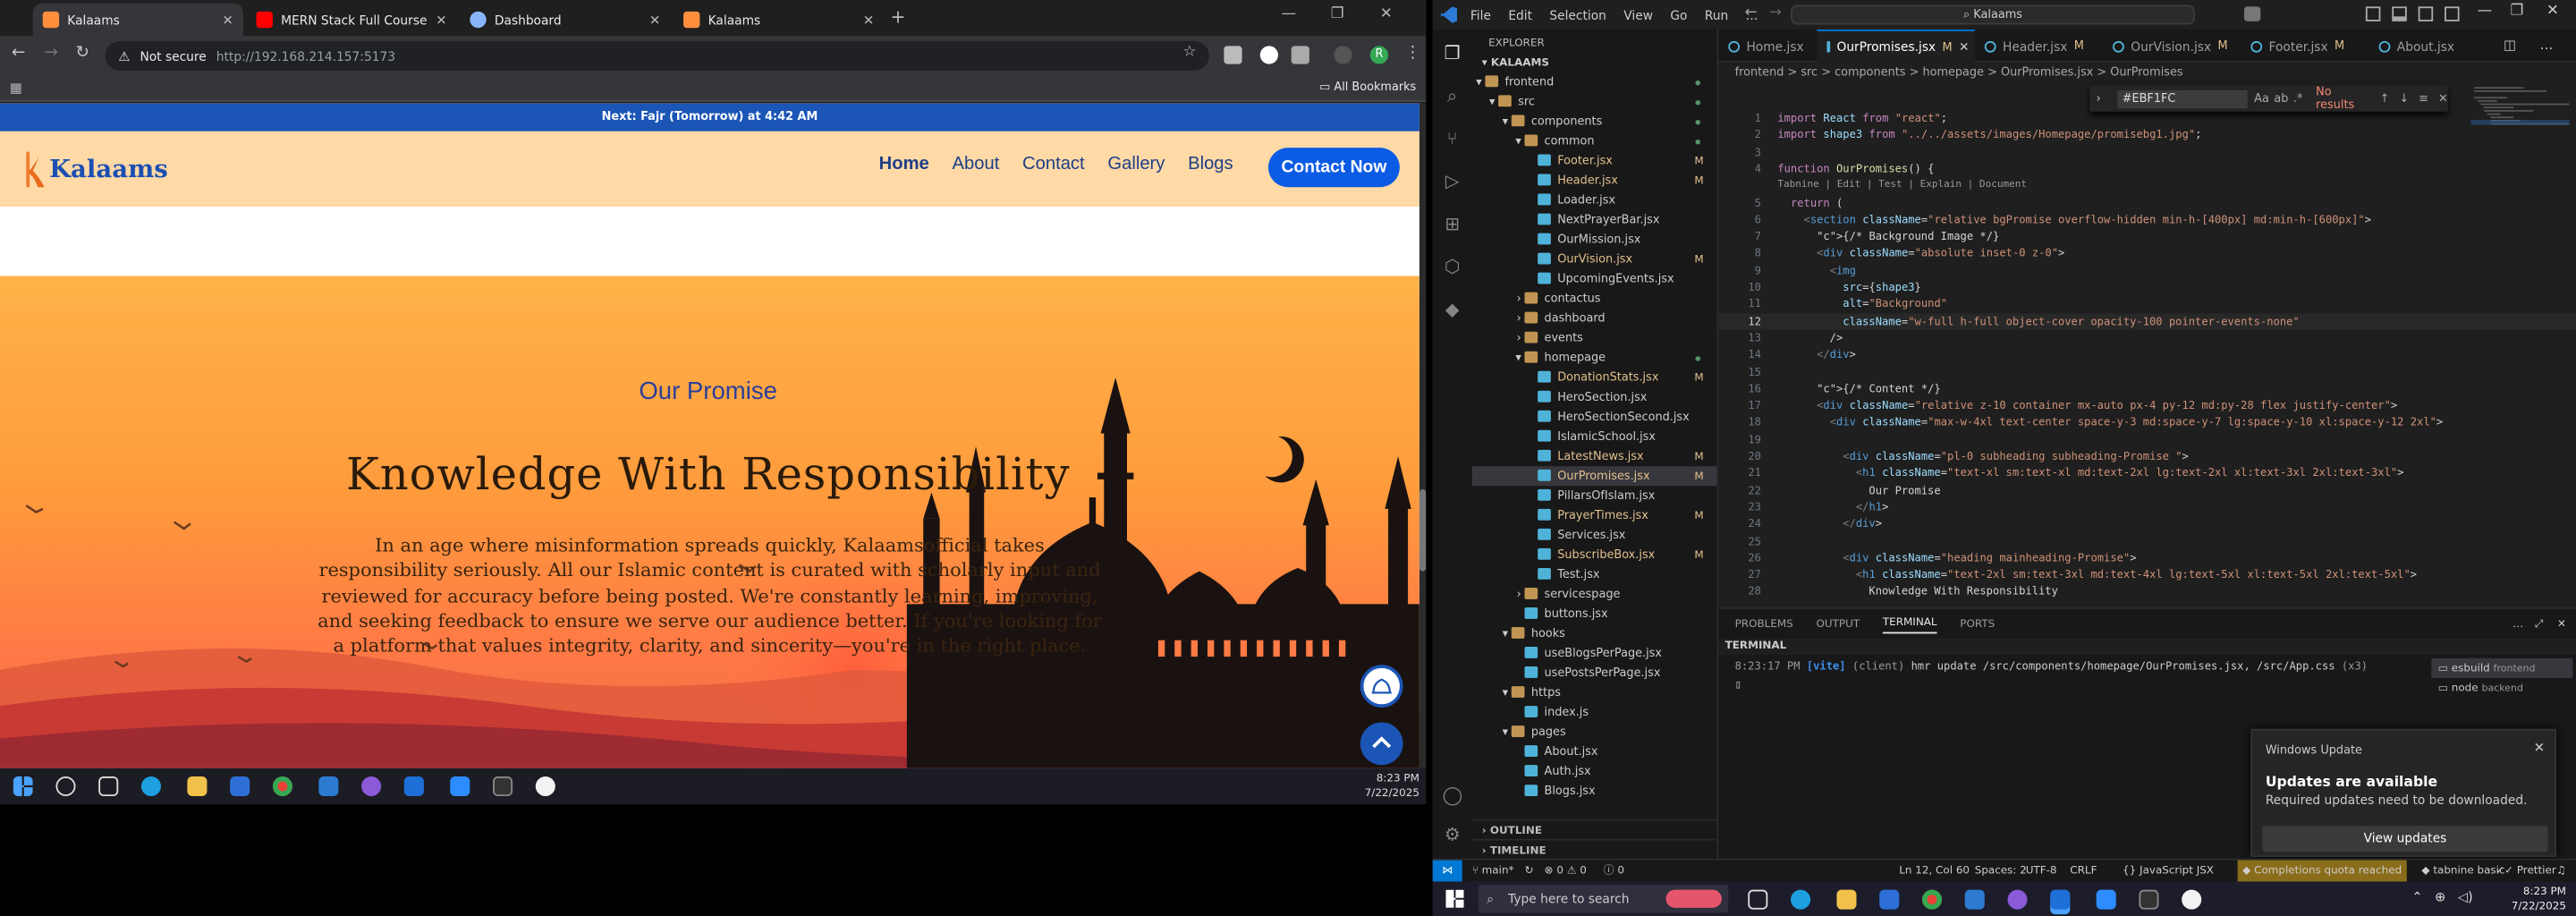 The height and width of the screenshot is (916, 2576). What do you see at coordinates (1452, 309) in the screenshot?
I see `tabnine-icon: ◆` at bounding box center [1452, 309].